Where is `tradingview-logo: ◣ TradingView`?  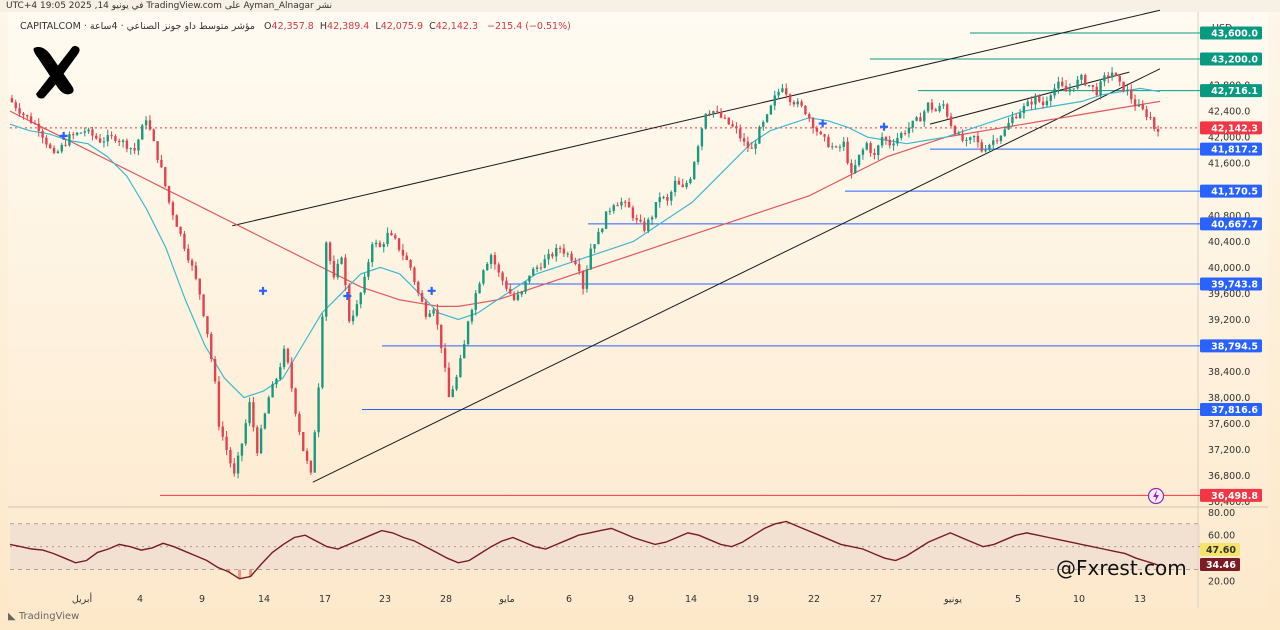 tradingview-logo: ◣ TradingView is located at coordinates (43, 616).